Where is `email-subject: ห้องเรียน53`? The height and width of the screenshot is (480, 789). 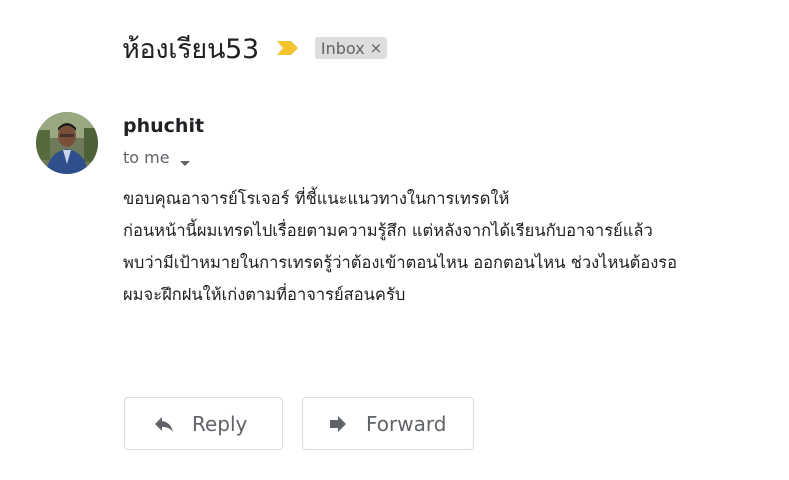 email-subject: ห้องเรียน53 is located at coordinates (190, 49).